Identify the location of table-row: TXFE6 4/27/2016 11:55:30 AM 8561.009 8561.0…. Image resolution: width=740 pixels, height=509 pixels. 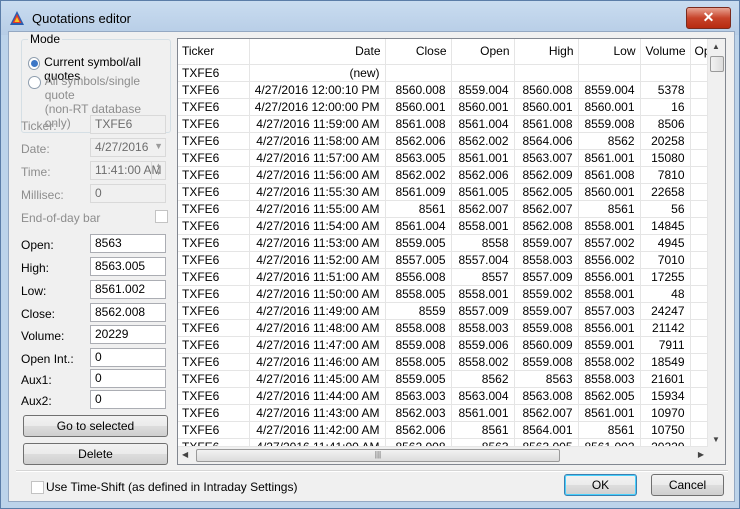
(447, 192).